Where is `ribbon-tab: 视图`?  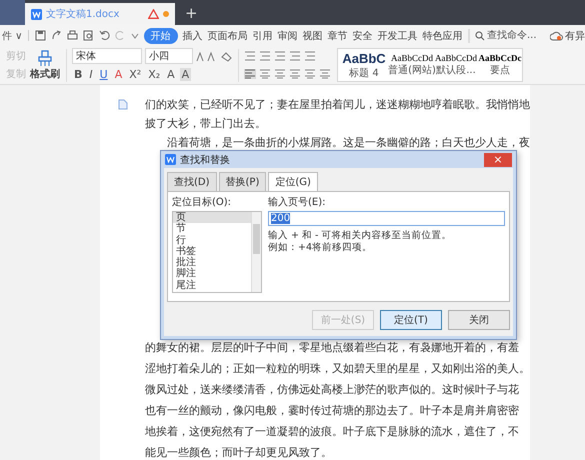
ribbon-tab: 视图 is located at coordinates (312, 35).